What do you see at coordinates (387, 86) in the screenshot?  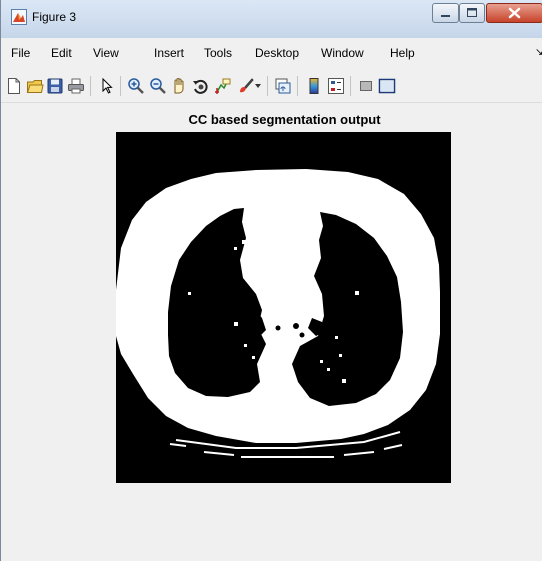 I see `show-plot-tools-icon` at bounding box center [387, 86].